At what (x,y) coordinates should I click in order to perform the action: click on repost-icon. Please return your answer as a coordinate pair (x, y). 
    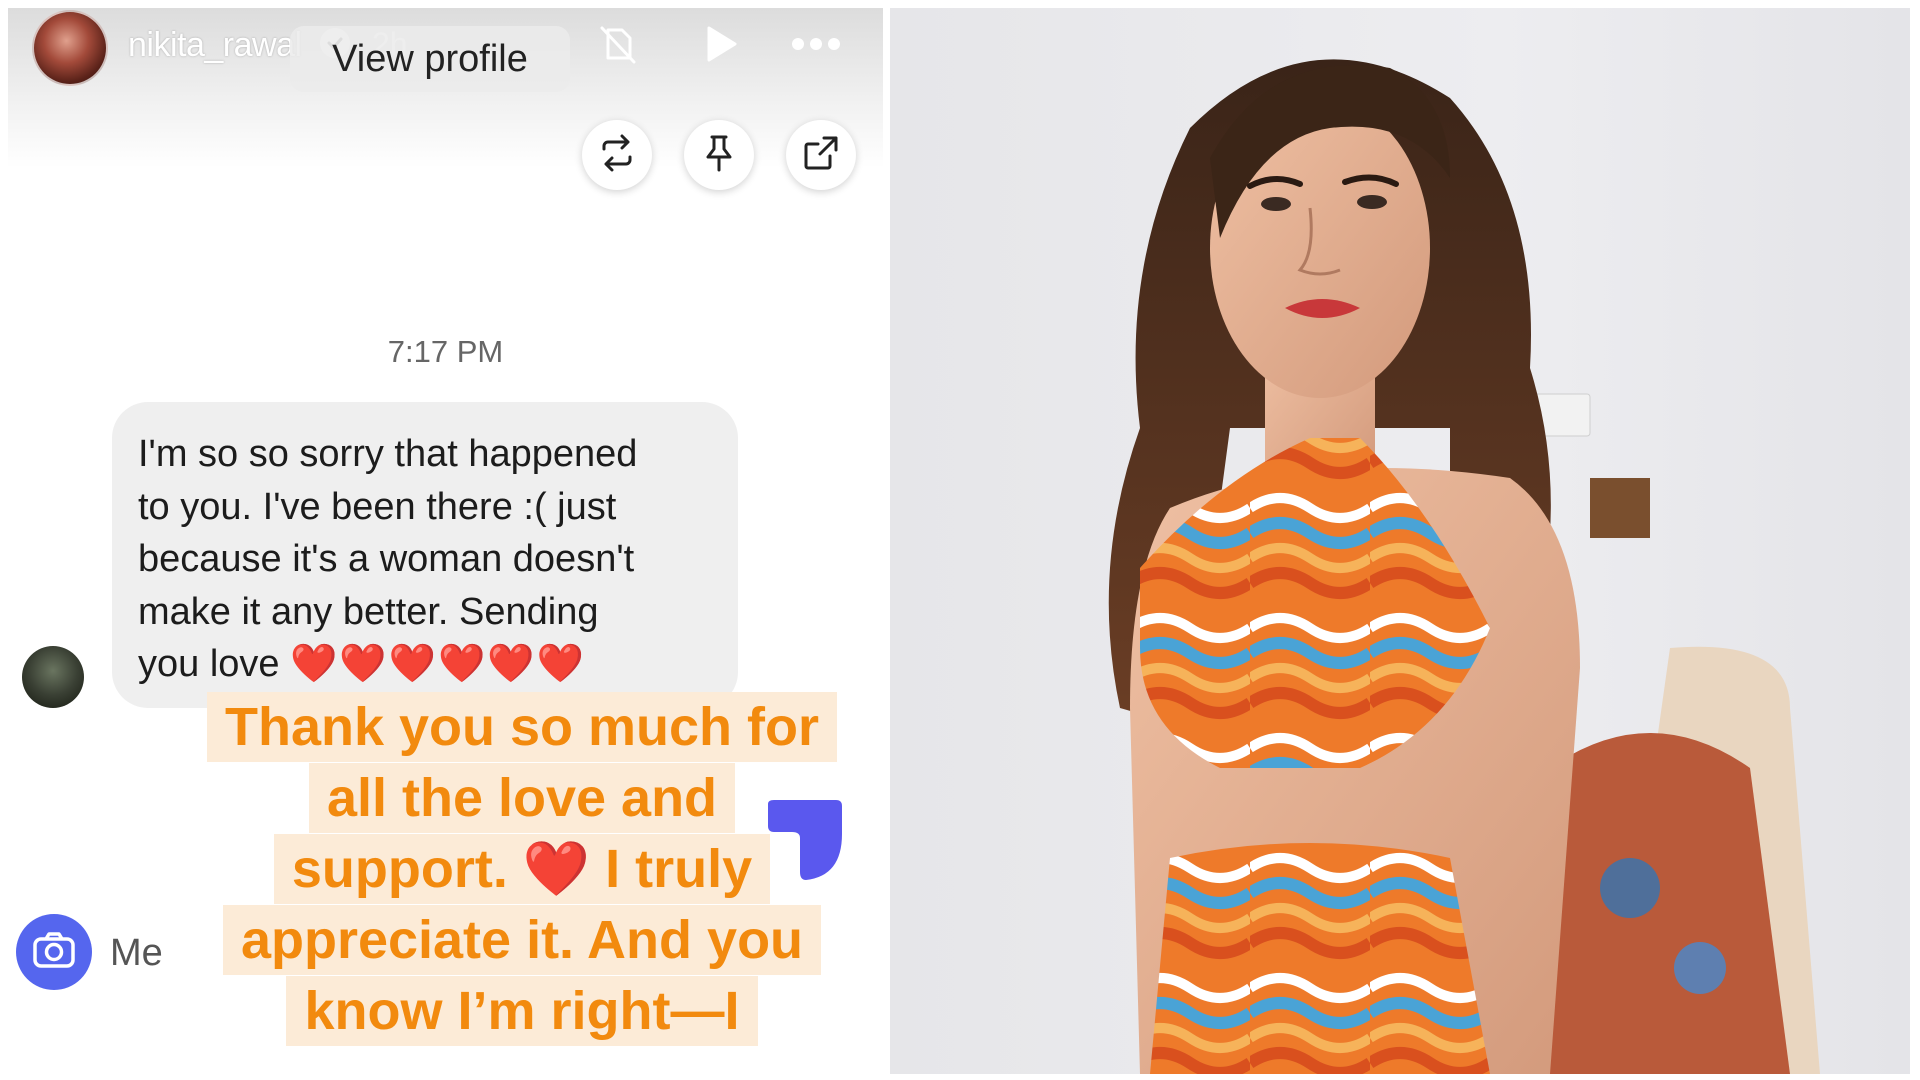
    Looking at the image, I should click on (617, 155).